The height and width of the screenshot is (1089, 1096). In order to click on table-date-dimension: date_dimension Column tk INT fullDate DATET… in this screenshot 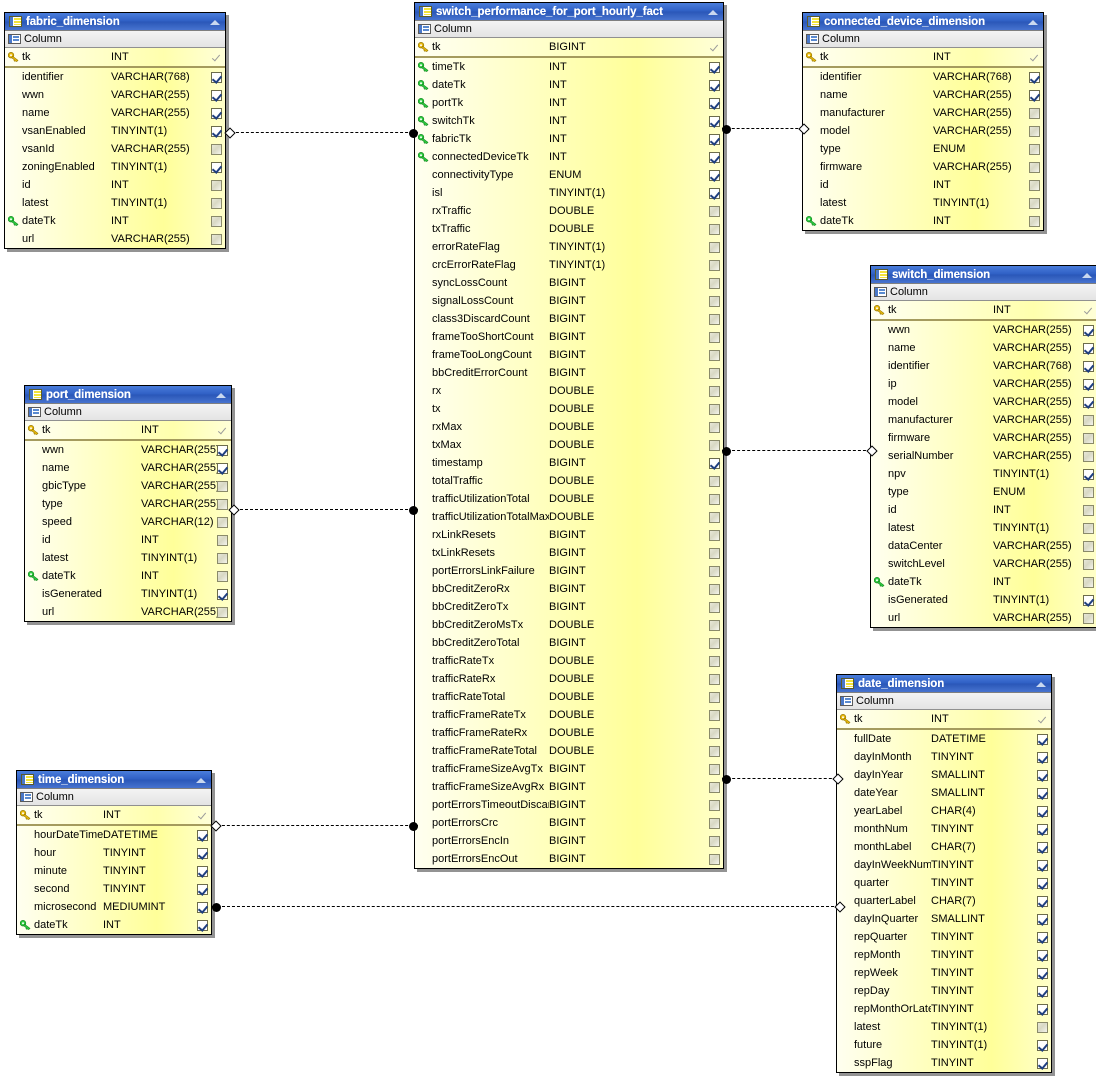, I will do `click(944, 873)`.